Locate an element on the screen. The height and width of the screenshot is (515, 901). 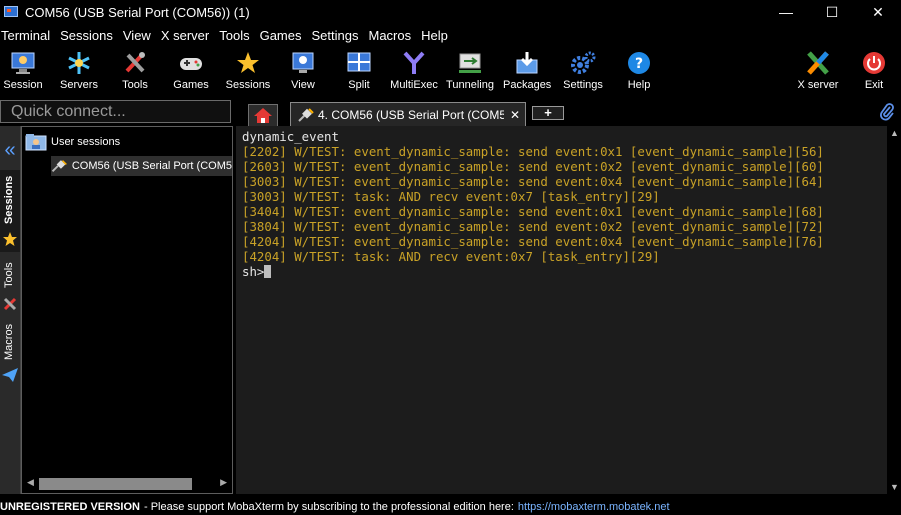
terminal-vertical-scrollbar: ▲ ▼ is located at coordinates (894, 310).